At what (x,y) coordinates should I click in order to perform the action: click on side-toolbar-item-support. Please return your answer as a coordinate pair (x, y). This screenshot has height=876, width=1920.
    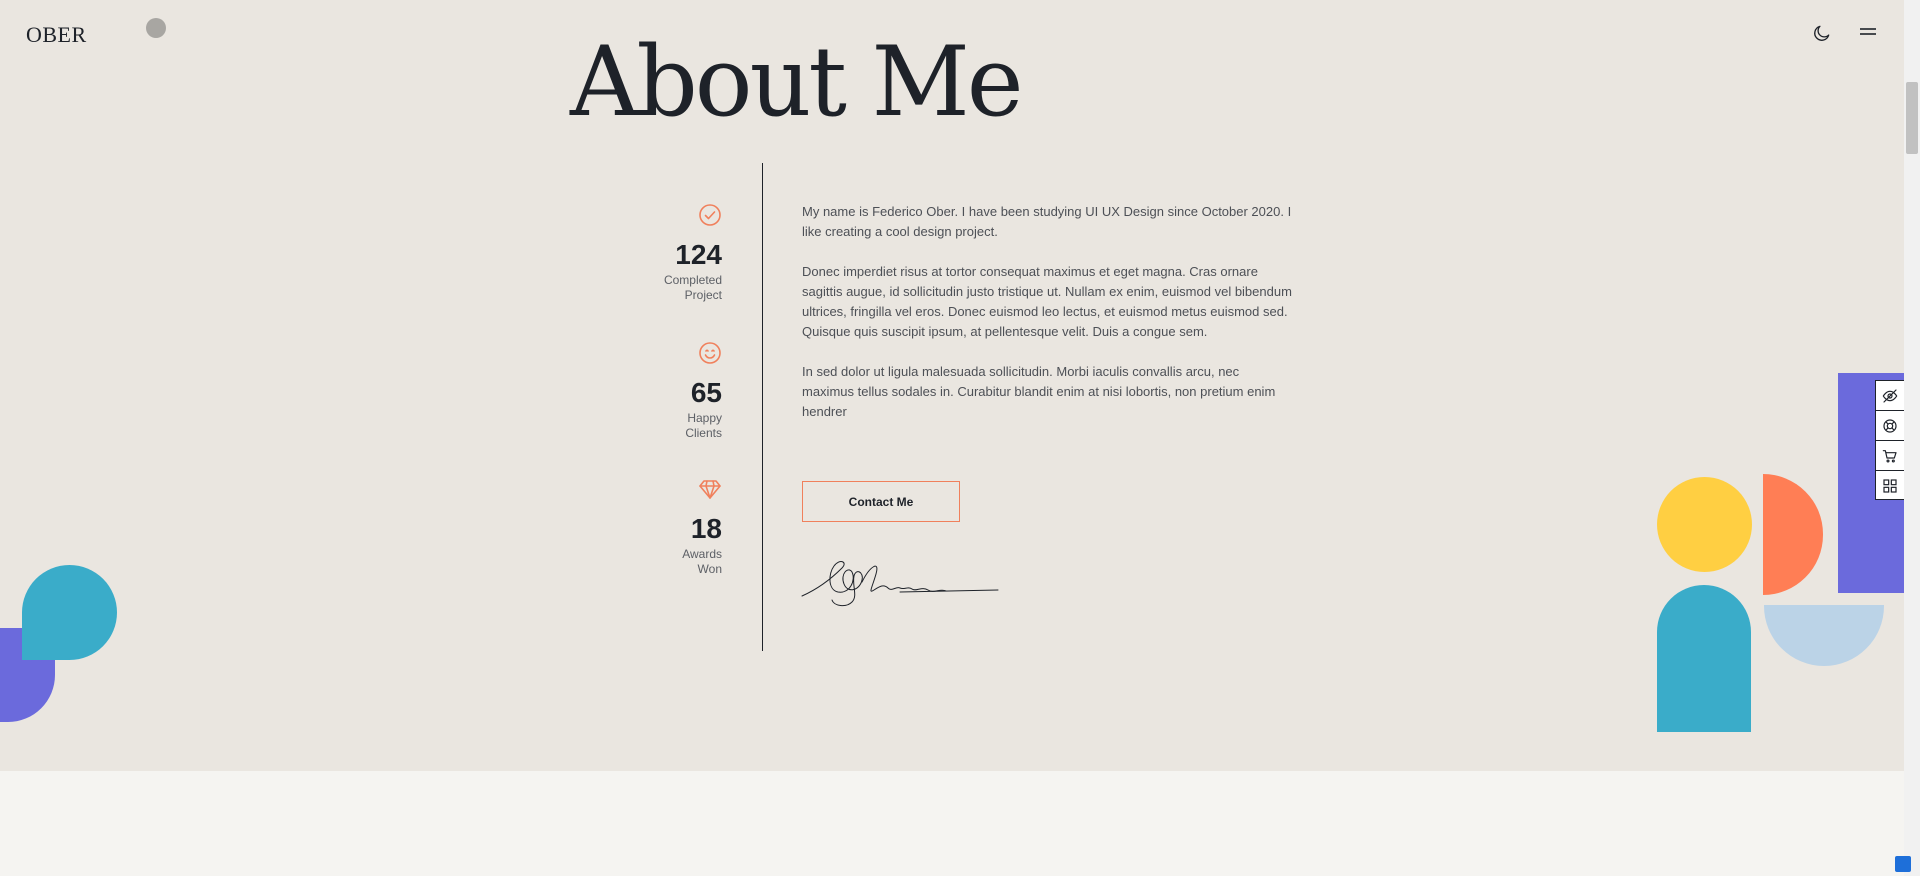
    Looking at the image, I should click on (1890, 426).